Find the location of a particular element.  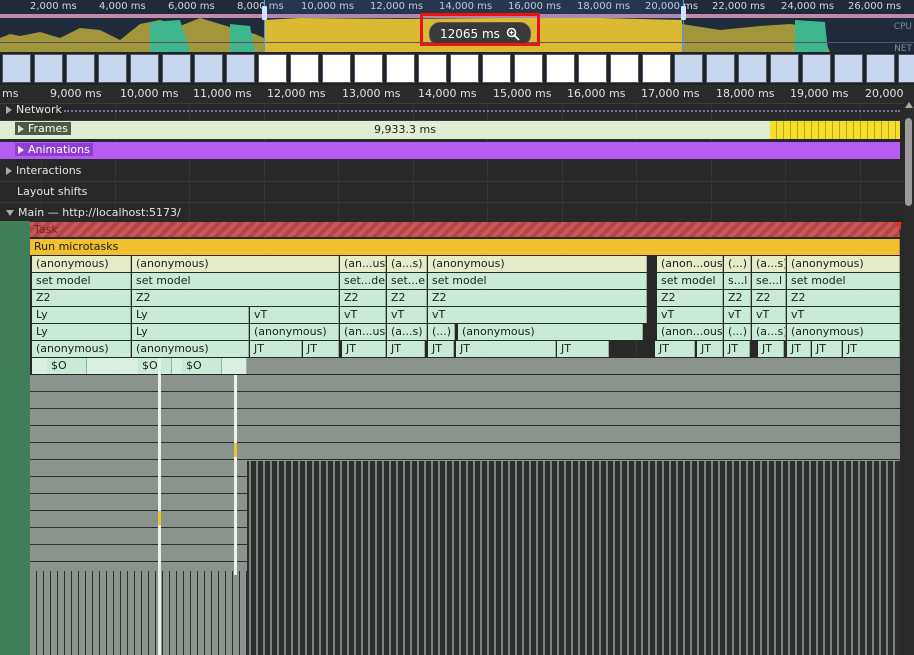

scrollbar-thumb is located at coordinates (908, 162).